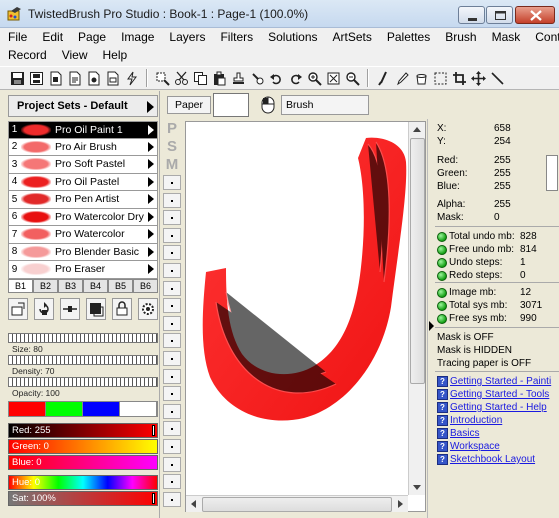 This screenshot has width=559, height=518. Describe the element at coordinates (70, 309) in the screenshot. I see `link-icon` at that location.